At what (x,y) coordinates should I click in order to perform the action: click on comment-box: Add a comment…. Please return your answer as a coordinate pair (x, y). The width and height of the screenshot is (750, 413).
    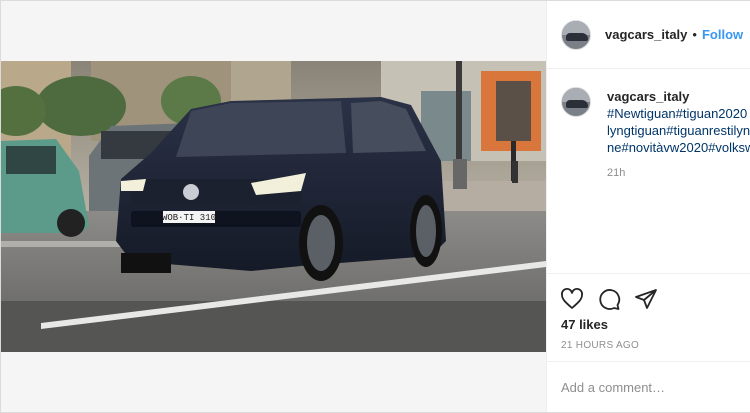
    Looking at the image, I should click on (648, 386).